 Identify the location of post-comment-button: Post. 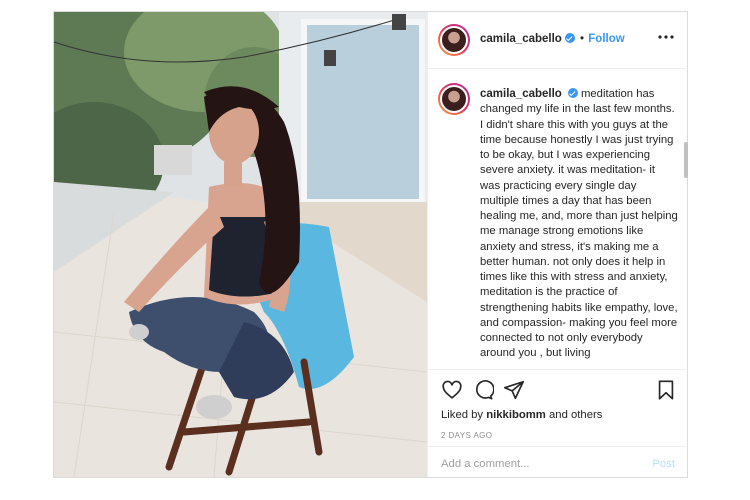
(663, 464).